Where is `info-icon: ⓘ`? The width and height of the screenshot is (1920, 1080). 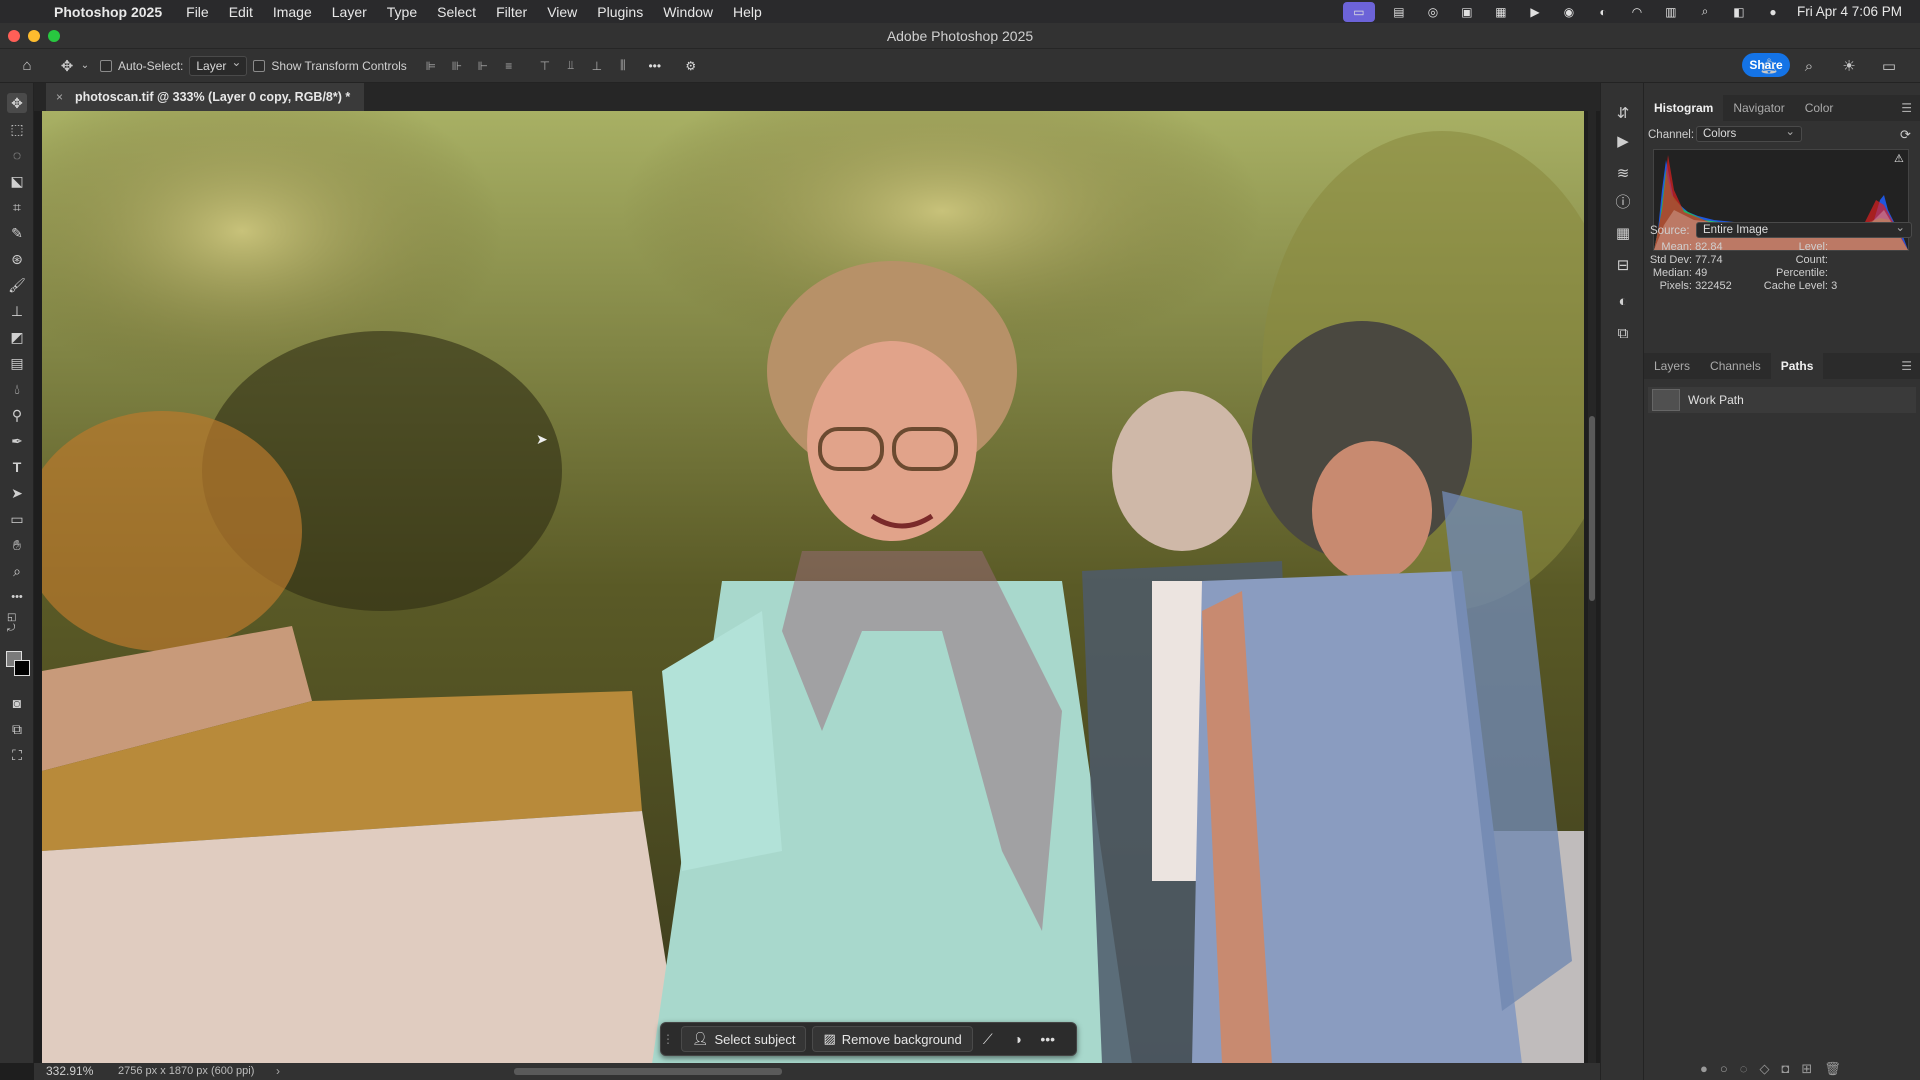
info-icon: ⓘ is located at coordinates (1623, 201).